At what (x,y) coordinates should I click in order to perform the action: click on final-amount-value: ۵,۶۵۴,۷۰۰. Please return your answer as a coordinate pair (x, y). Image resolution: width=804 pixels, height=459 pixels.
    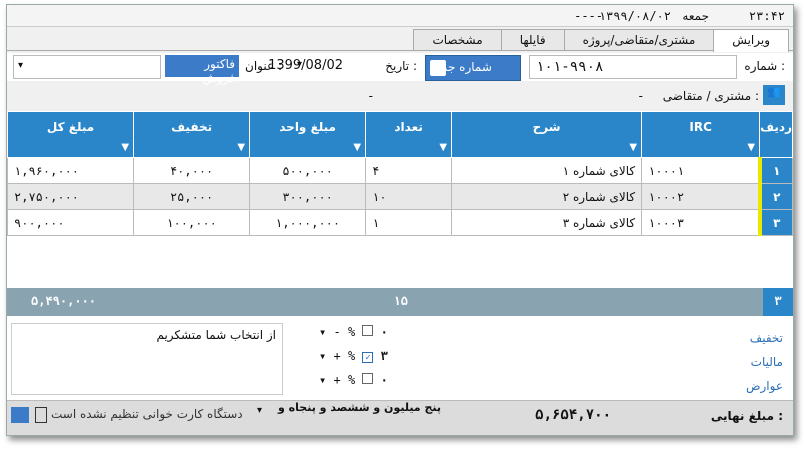
    Looking at the image, I should click on (573, 415).